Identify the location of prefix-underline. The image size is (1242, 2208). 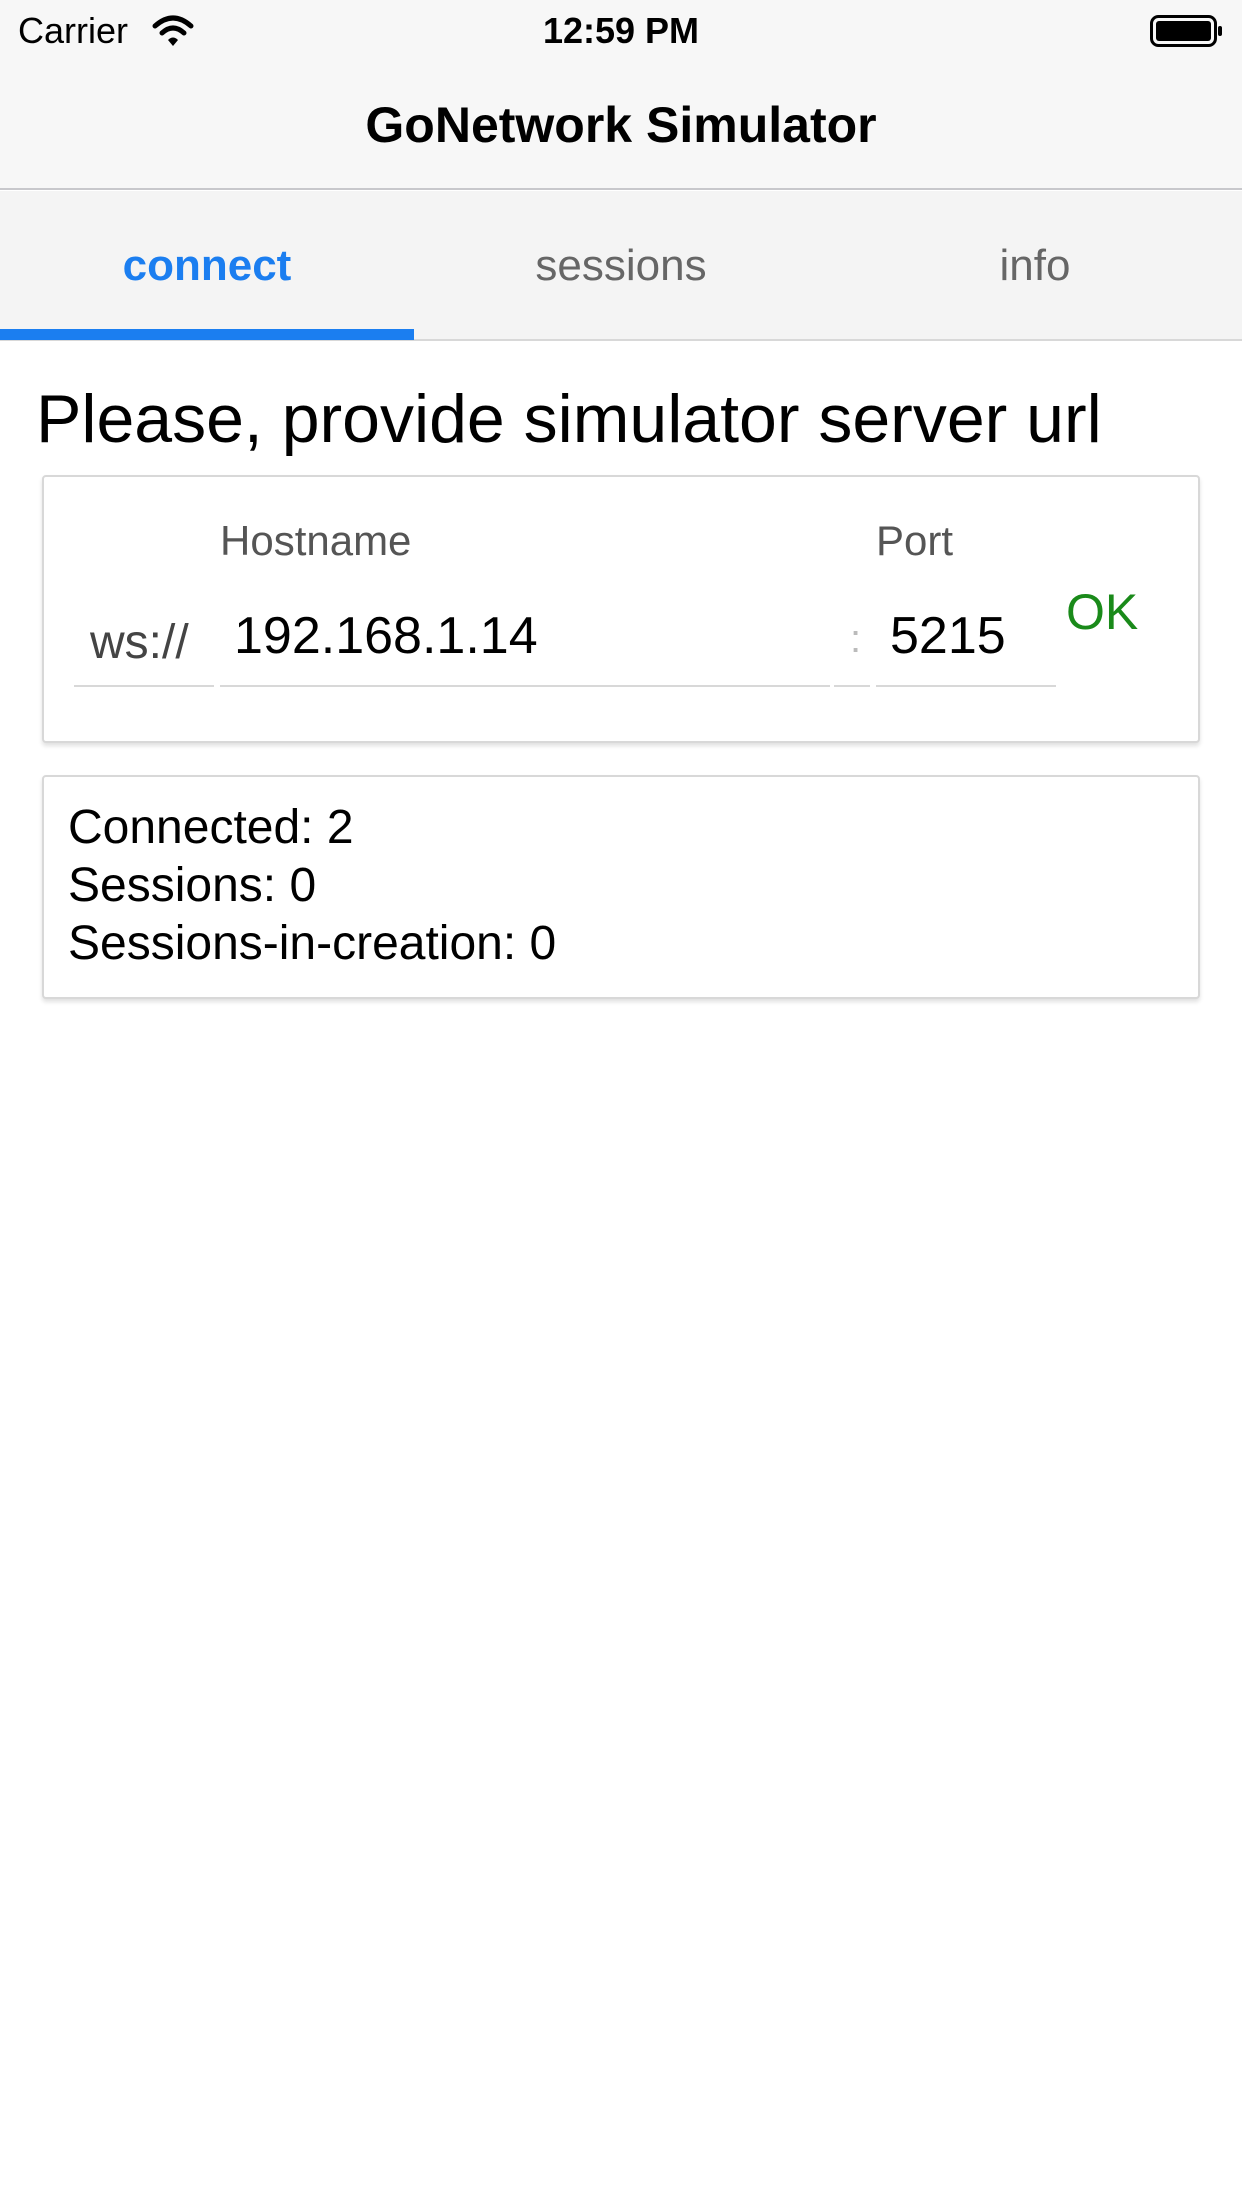
(144, 686).